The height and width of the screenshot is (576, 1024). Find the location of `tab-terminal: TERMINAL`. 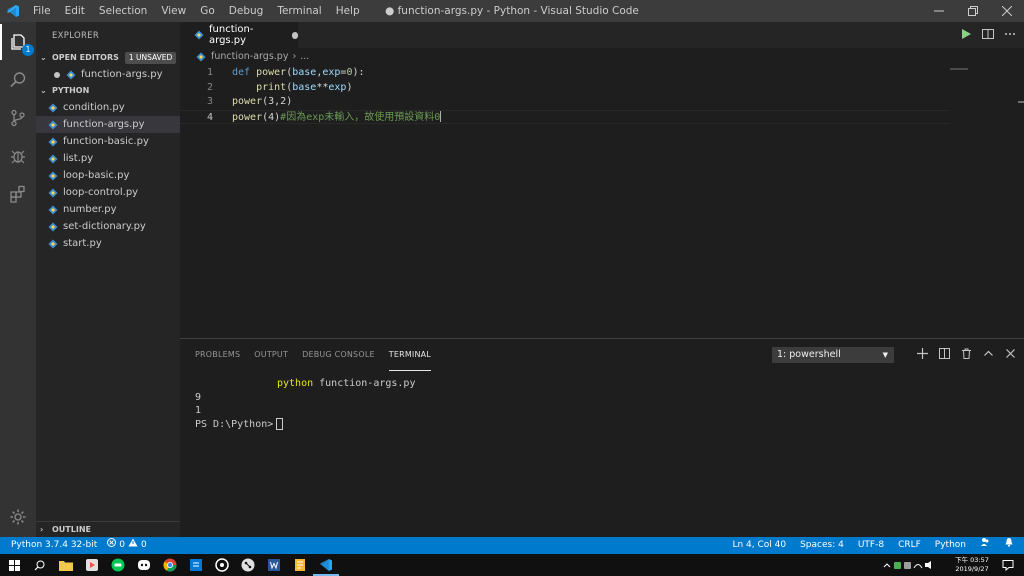

tab-terminal: TERMINAL is located at coordinates (410, 355).